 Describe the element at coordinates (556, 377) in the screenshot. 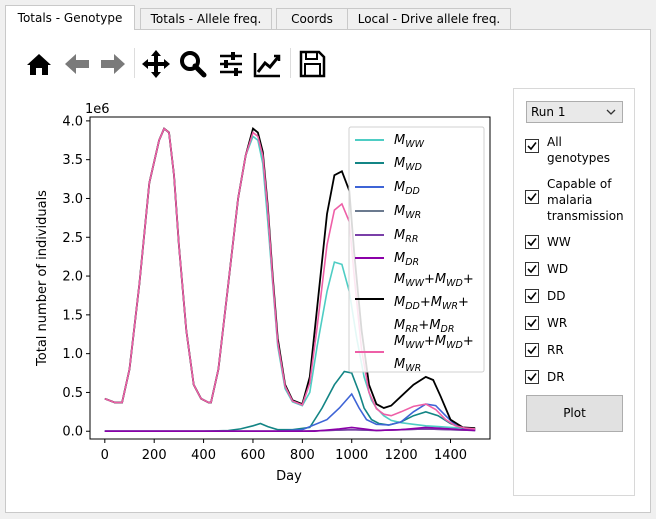

I see `checkbox-label: DR` at that location.